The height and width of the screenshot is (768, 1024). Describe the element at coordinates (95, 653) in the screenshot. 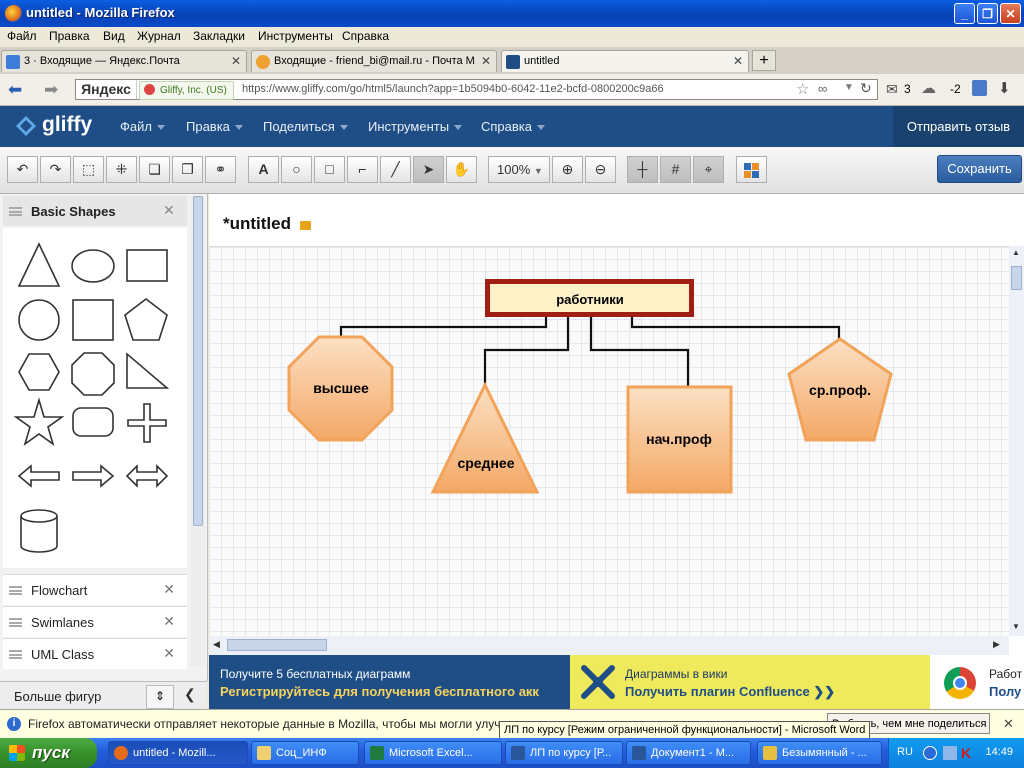

I see `library-uml-class: UML Class ✕` at that location.